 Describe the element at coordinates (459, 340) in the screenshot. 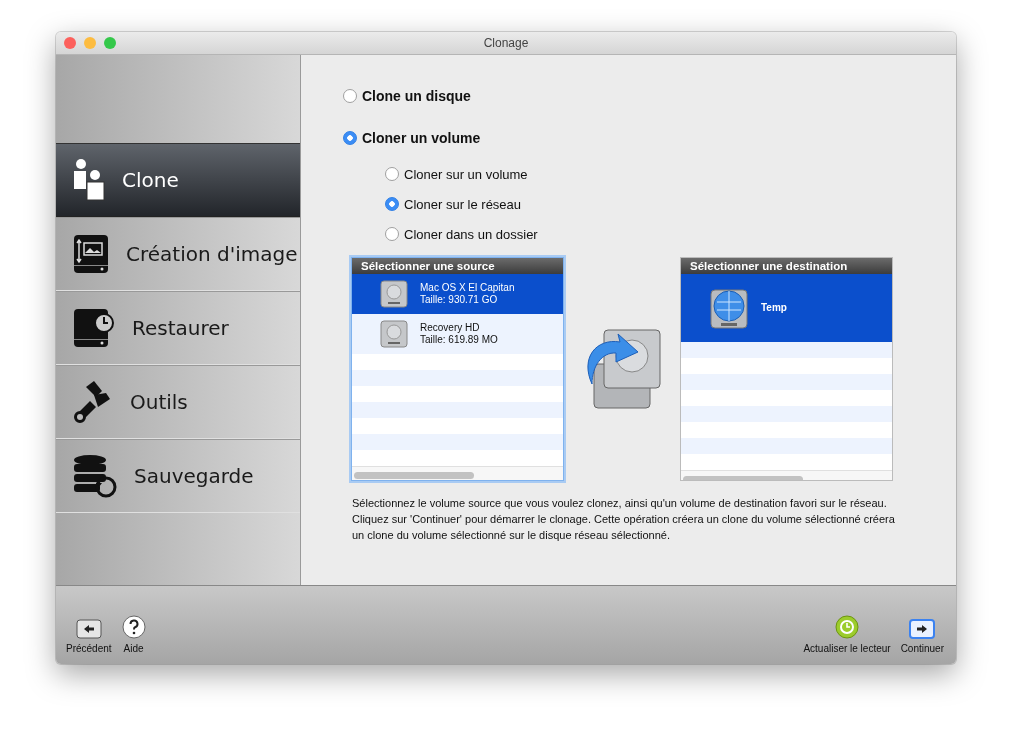

I see `volume-size: Taille: 619.89 MO` at that location.